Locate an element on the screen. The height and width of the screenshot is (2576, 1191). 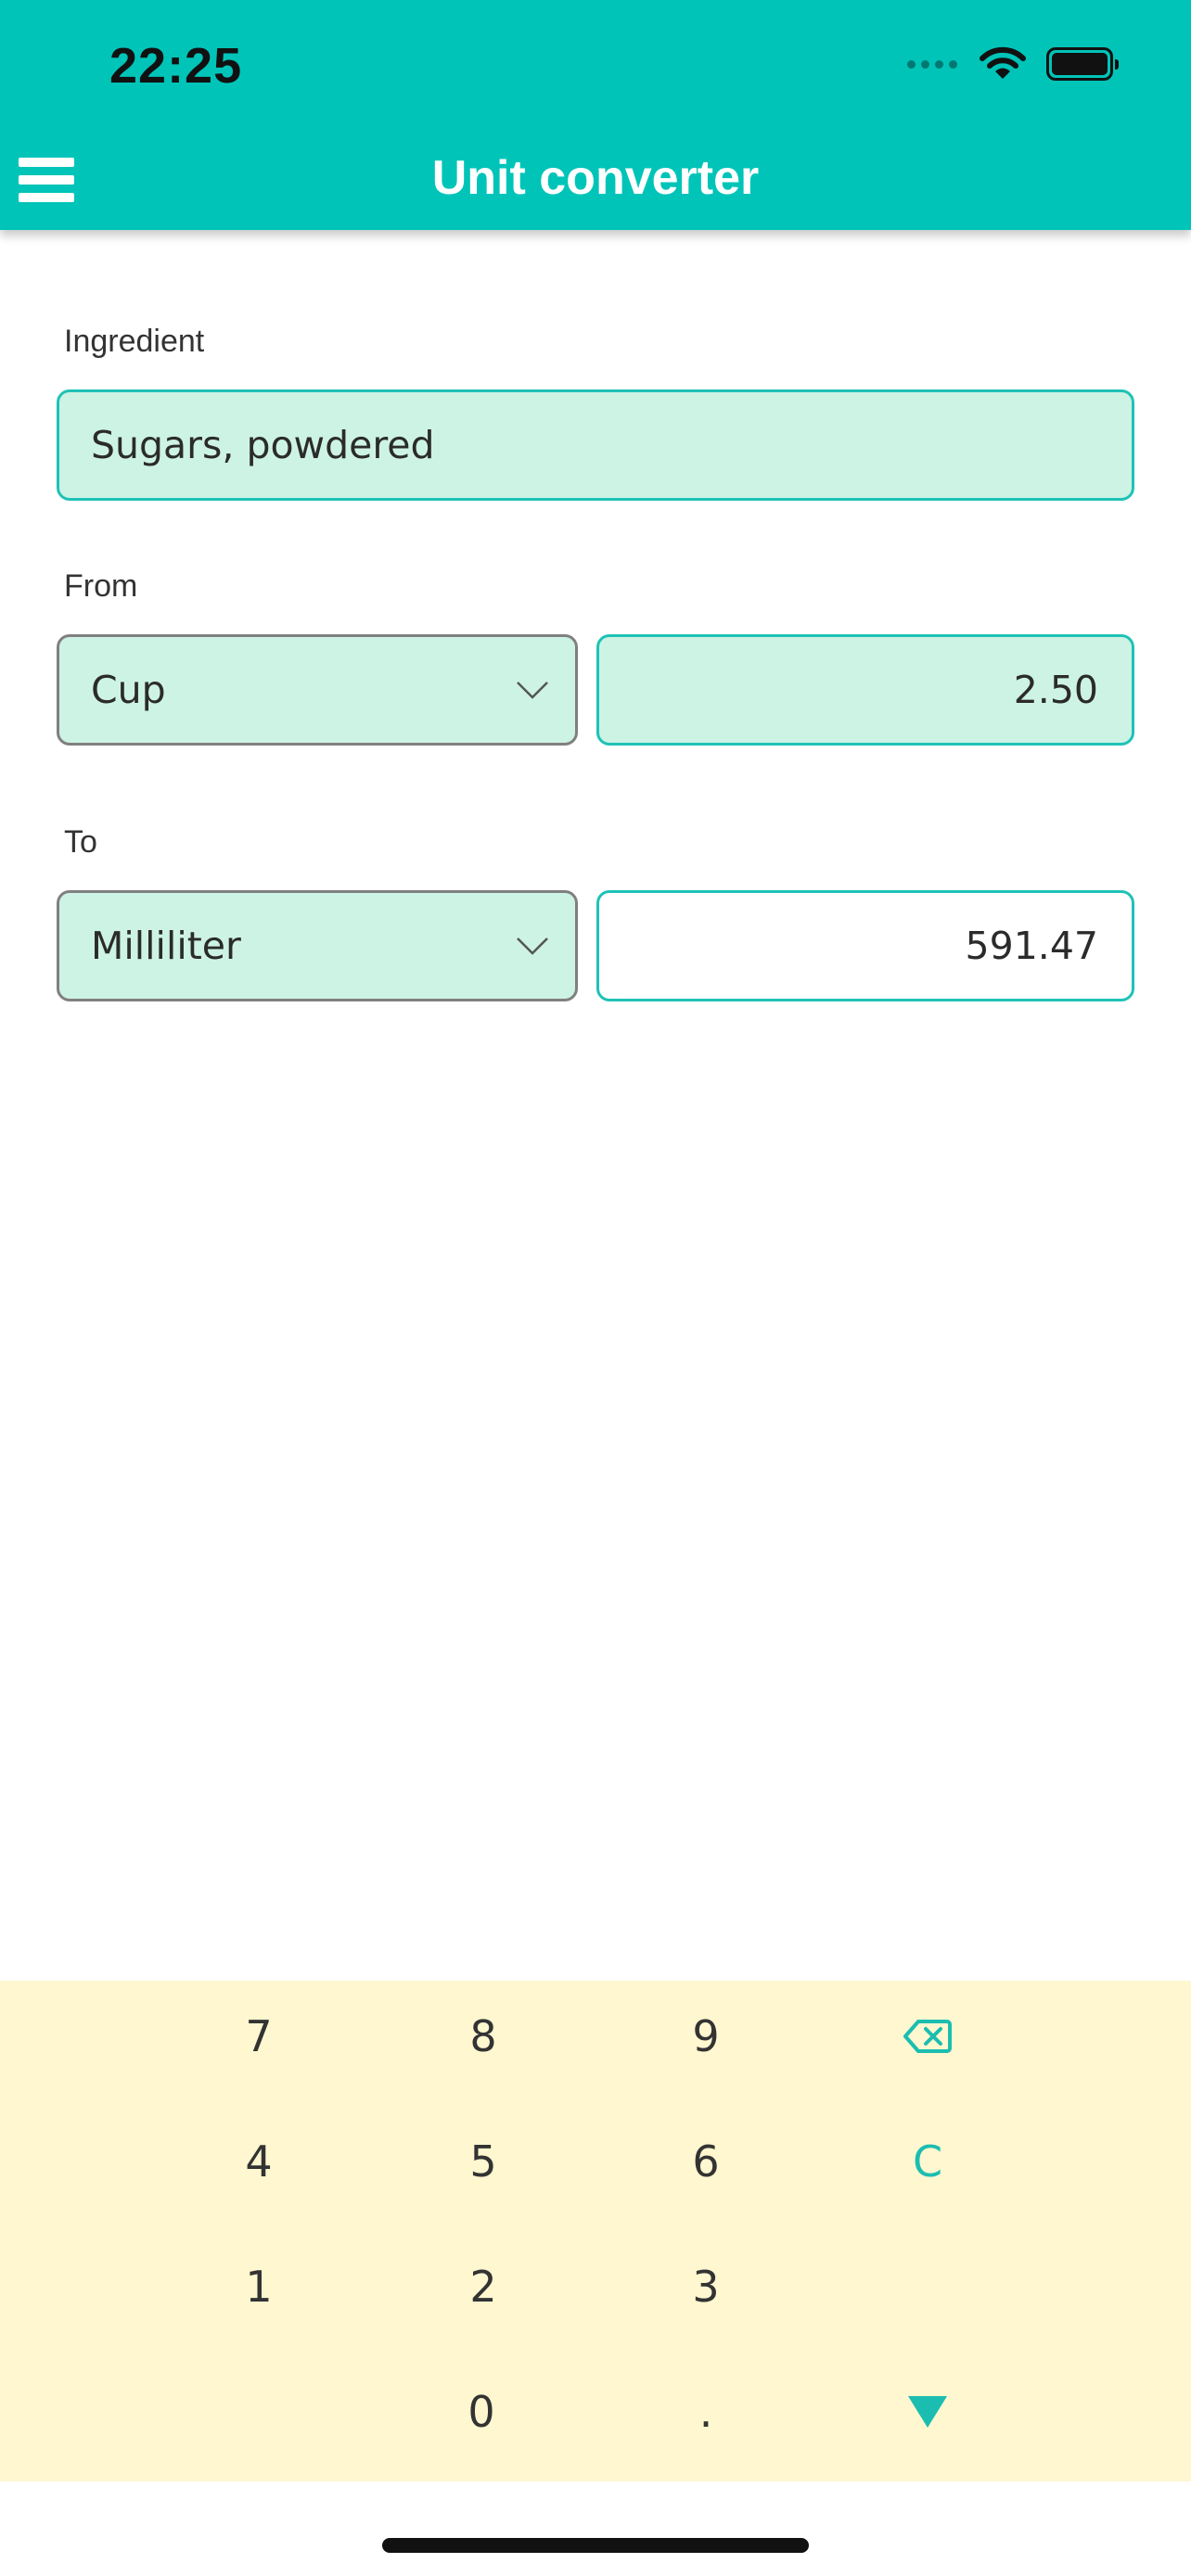
ingredient-label: Ingredient is located at coordinates (134, 341).